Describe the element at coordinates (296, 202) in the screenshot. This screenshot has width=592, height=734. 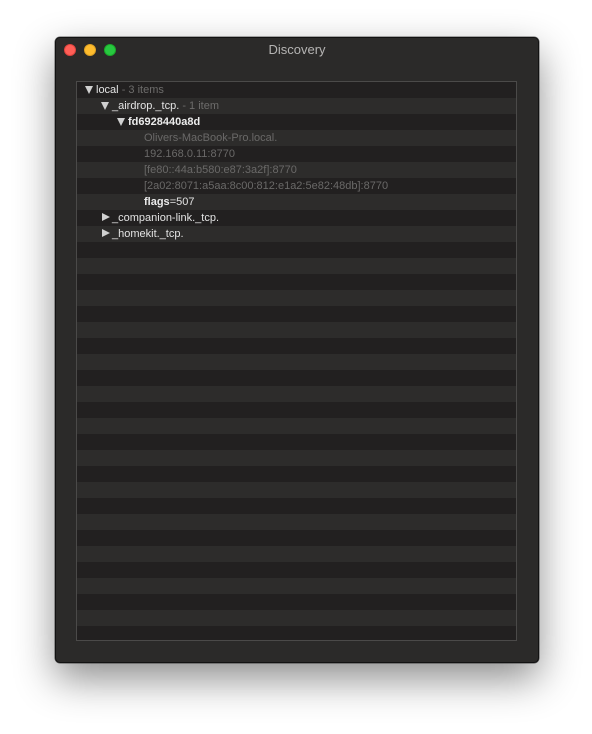
I see `tree-row-flags: flags=507` at that location.